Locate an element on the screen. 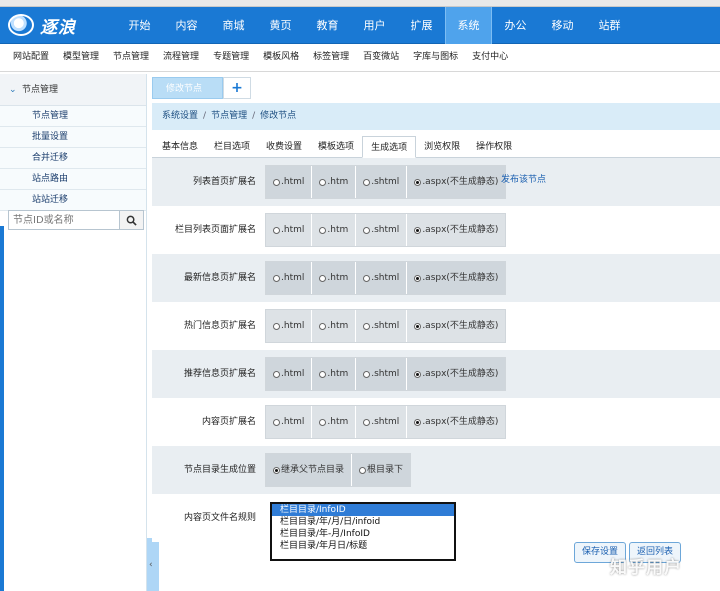 The width and height of the screenshot is (720, 591). subnav-item-4: 专题管理 is located at coordinates (231, 58).